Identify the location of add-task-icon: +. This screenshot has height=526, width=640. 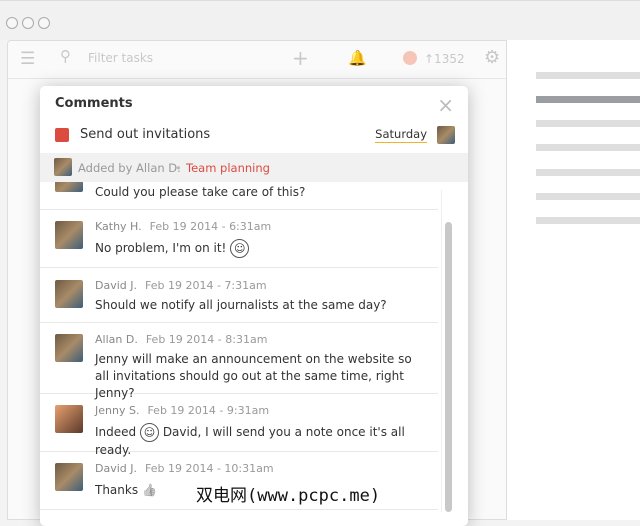
(300, 58).